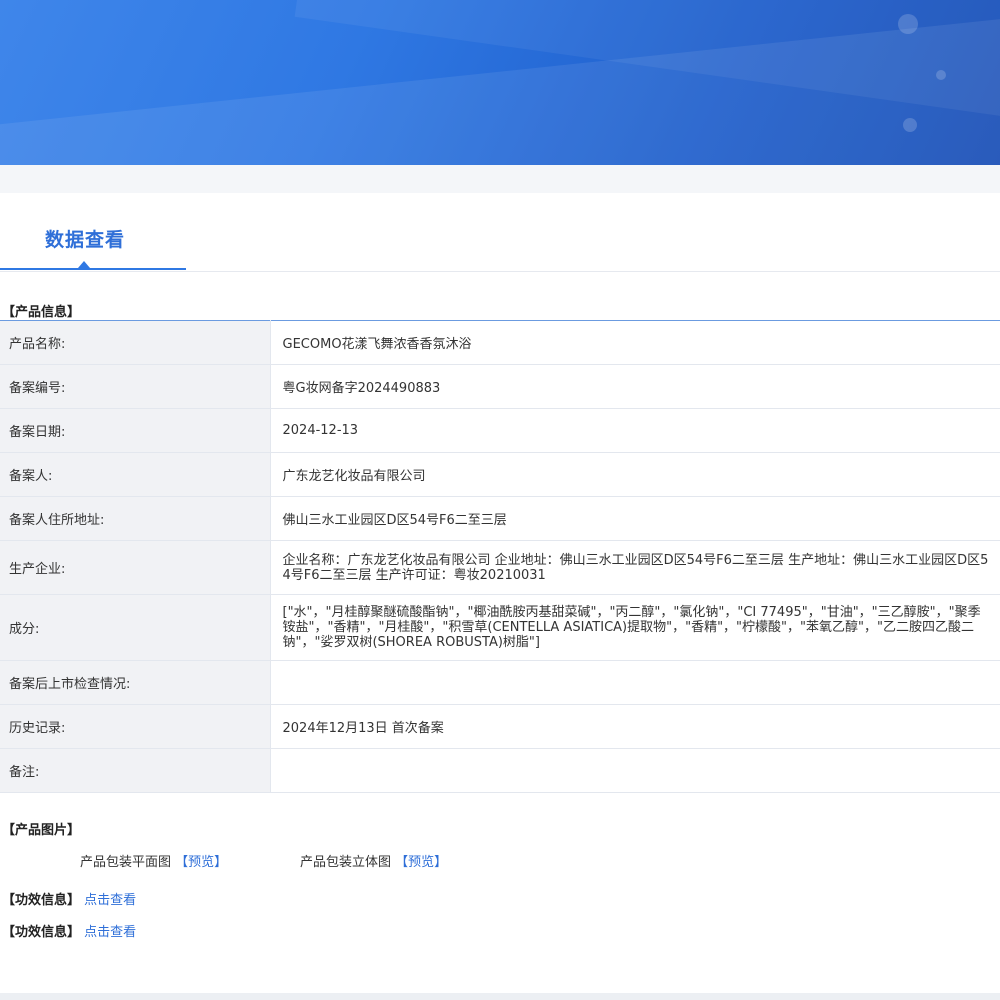  What do you see at coordinates (635, 386) in the screenshot?
I see `row-value: 粤G妆网备字2024490883` at bounding box center [635, 386].